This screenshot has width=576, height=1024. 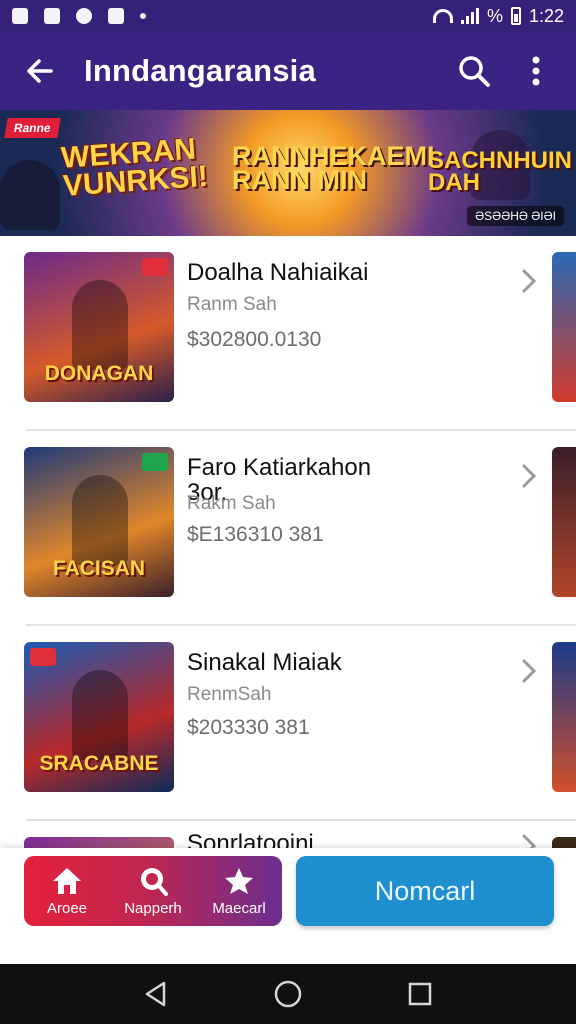 I want to click on photo-icon, so click(x=20, y=16).